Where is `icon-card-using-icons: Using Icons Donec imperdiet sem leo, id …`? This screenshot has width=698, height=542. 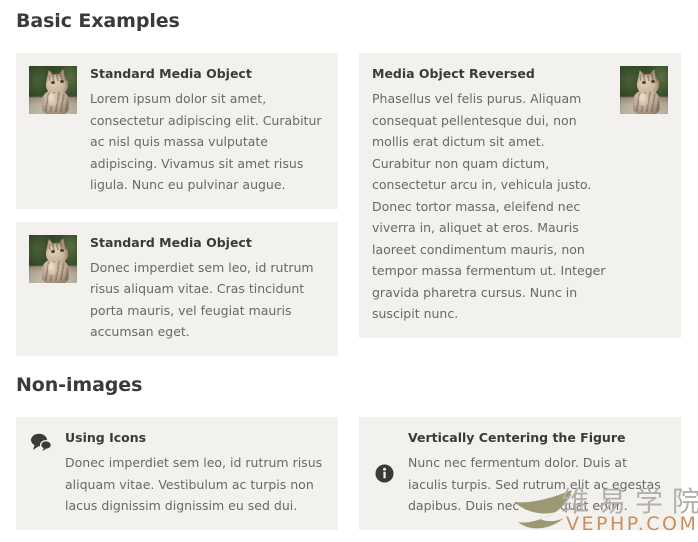 icon-card-using-icons: Using Icons Donec imperdiet sem leo, id … is located at coordinates (177, 473).